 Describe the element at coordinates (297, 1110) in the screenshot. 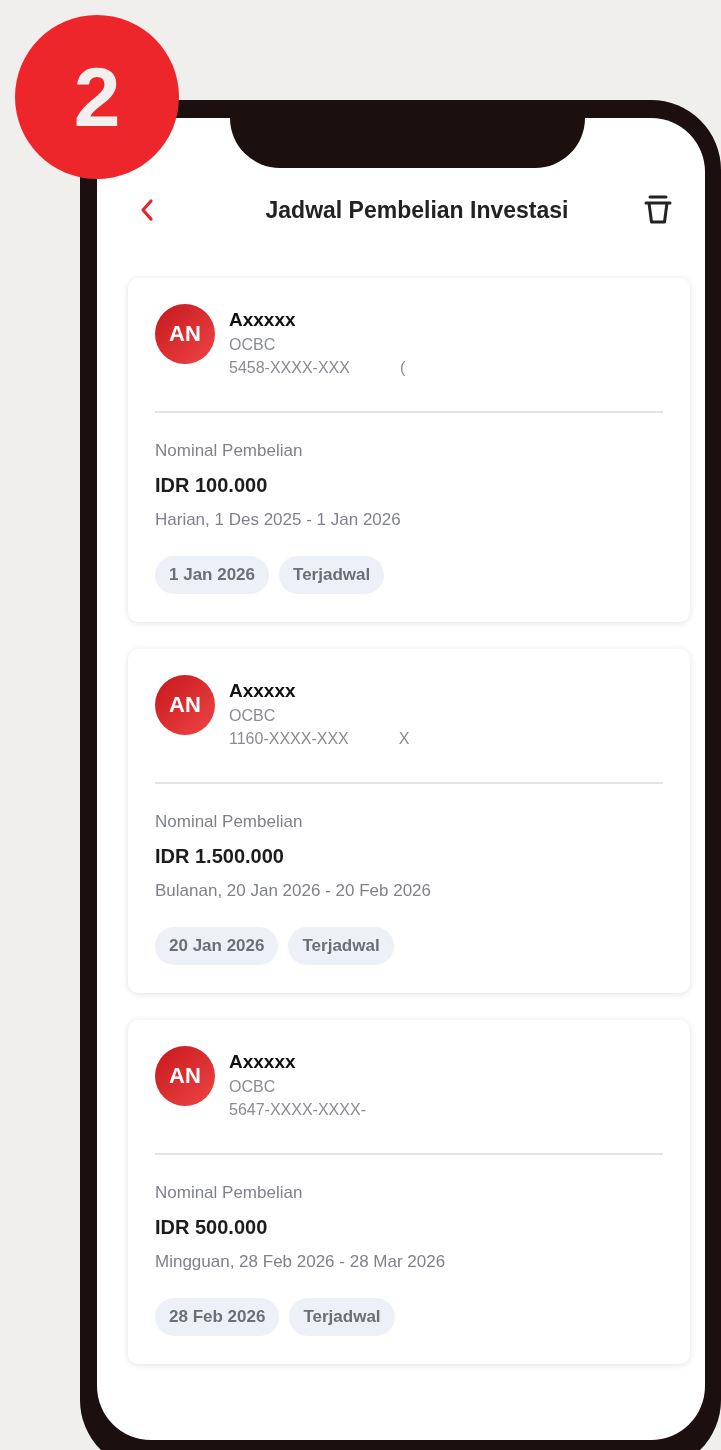

I see `account-number: 5647-XXXX-XXXX-` at that location.